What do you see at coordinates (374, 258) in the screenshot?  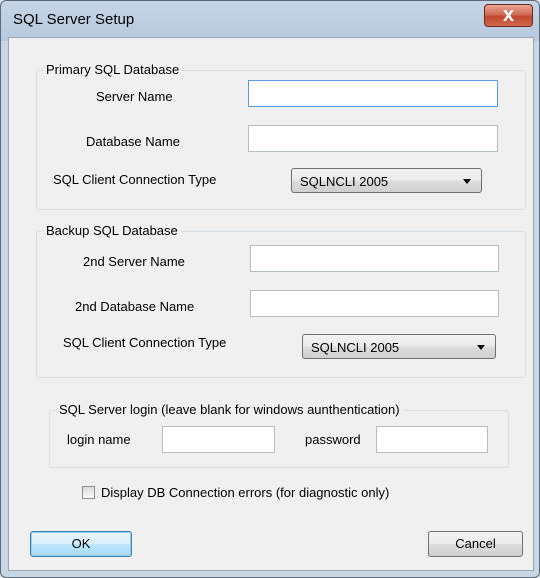 I see `second-server-name-input` at bounding box center [374, 258].